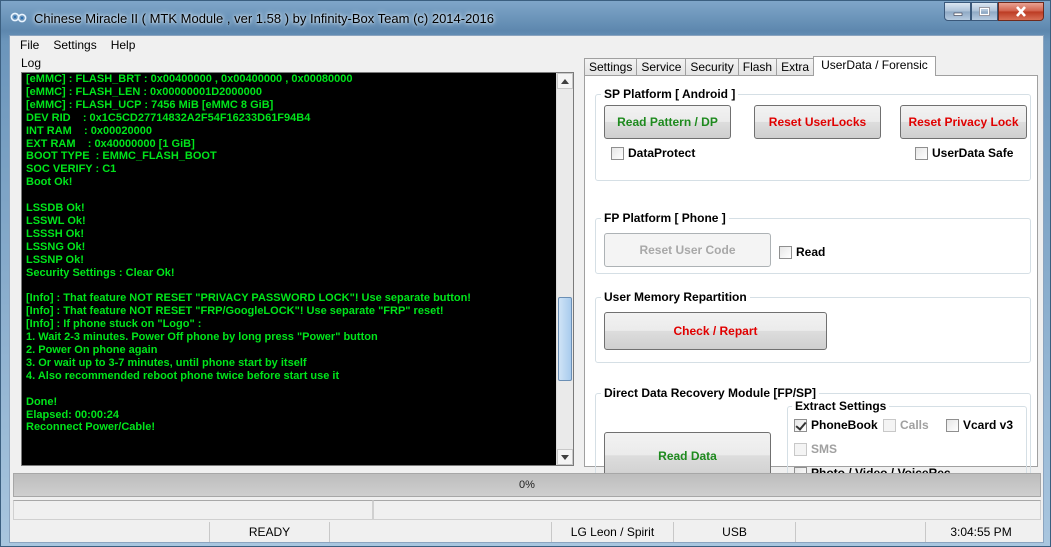 This screenshot has height=547, width=1051. I want to click on log-line: BOOT TYPE : EMMC_FLASH_BOOT, so click(121, 156).